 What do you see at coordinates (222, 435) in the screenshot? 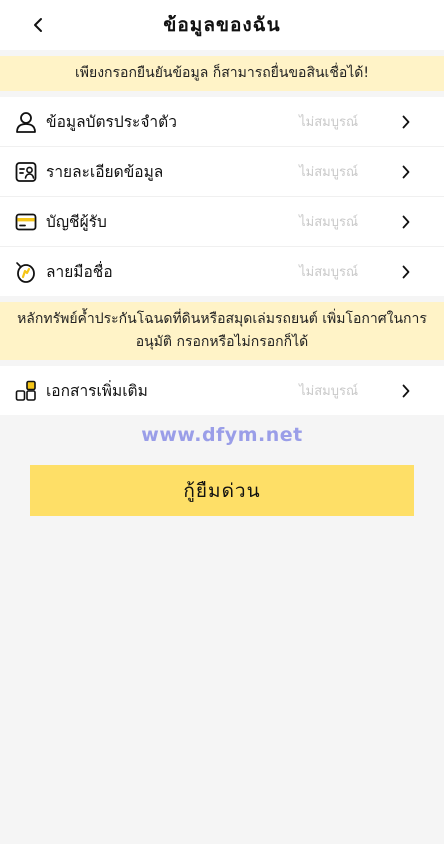
I see `watermark-text: www.dfym.net` at bounding box center [222, 435].